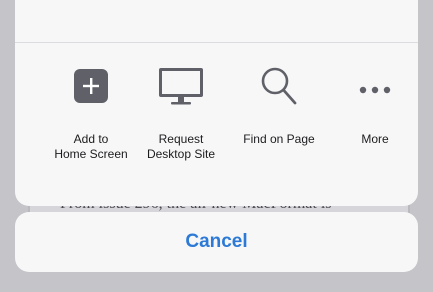  I want to click on partial-icon: •, so click(107, 1).